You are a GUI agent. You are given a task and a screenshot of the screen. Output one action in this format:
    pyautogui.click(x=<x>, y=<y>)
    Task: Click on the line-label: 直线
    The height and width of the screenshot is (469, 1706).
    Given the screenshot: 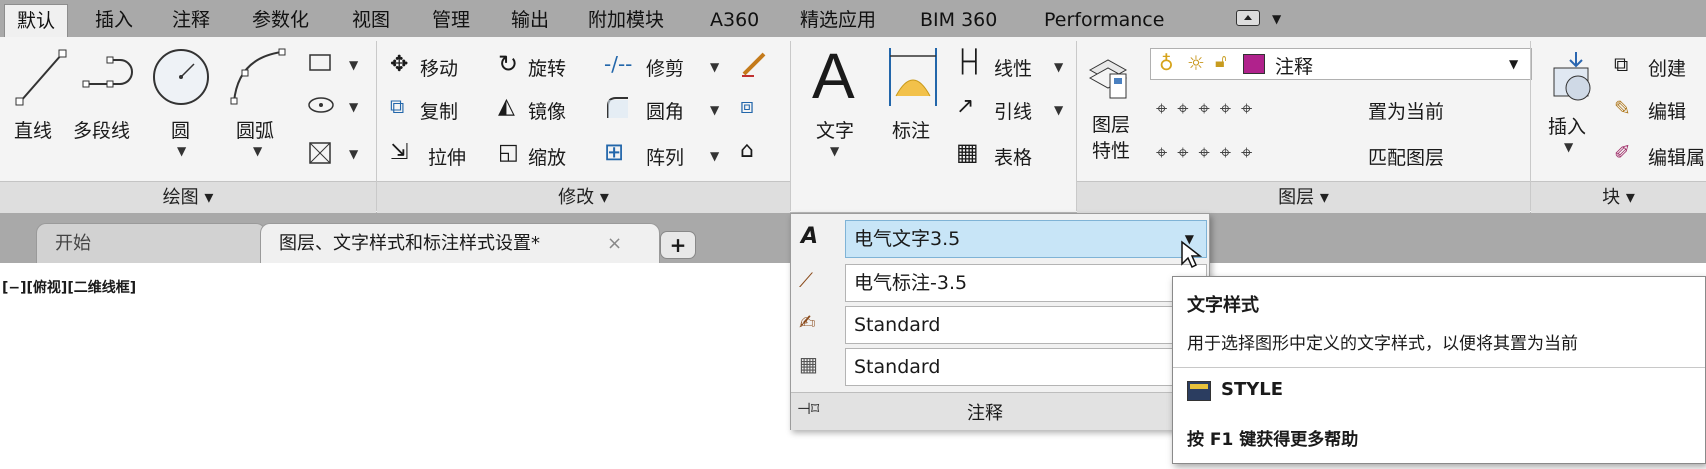 What is the action you would take?
    pyautogui.click(x=33, y=129)
    